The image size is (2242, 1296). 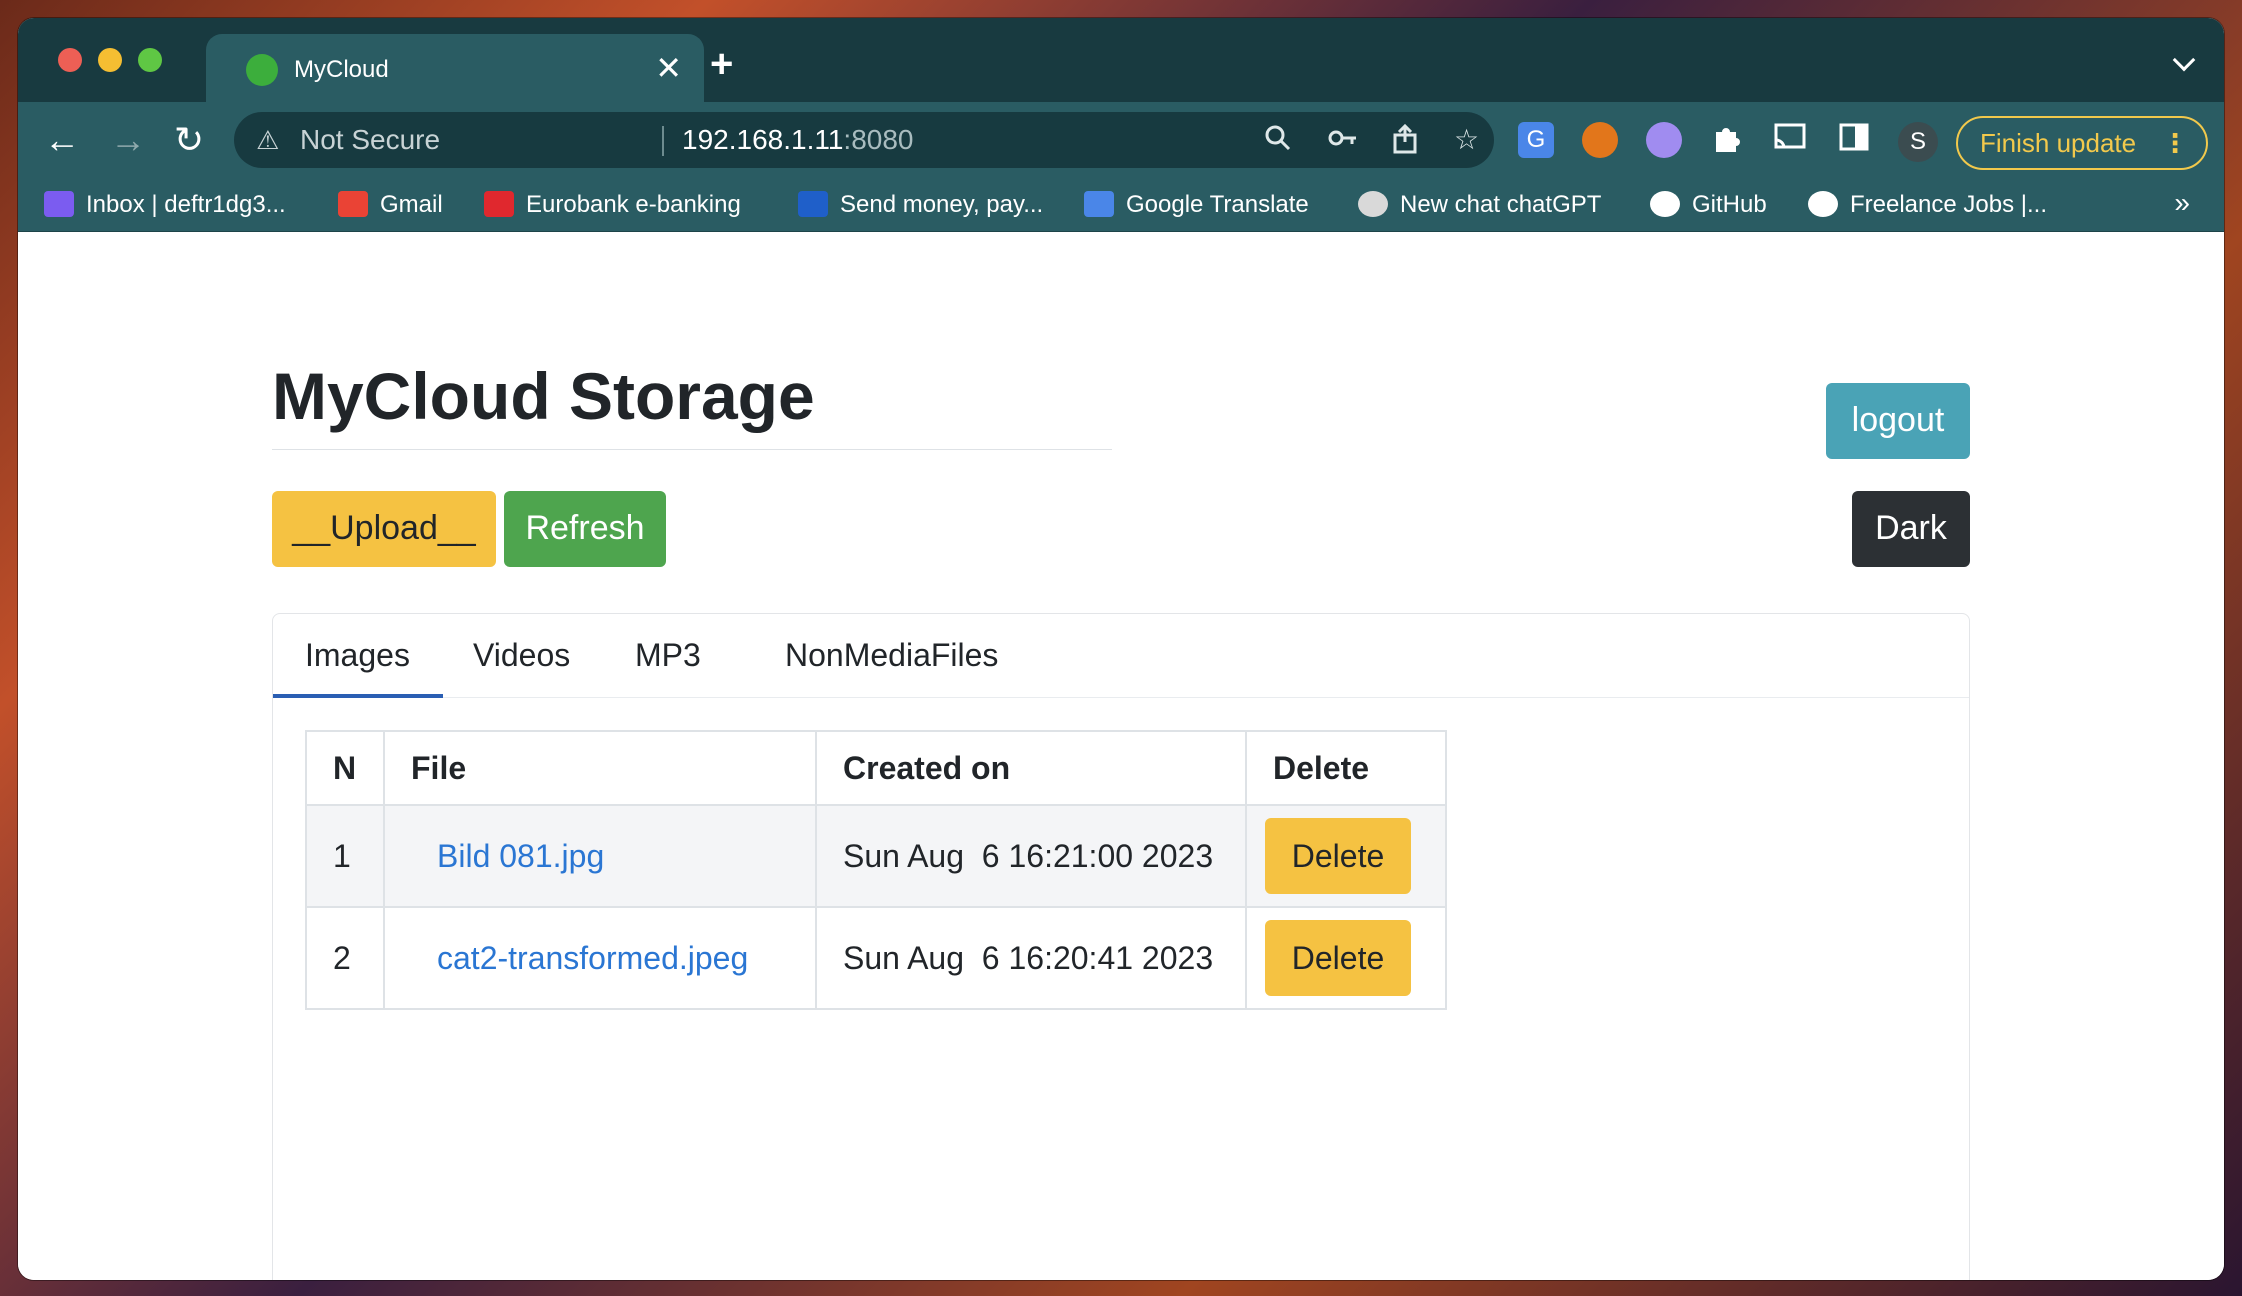 I want to click on refresh-button: Refresh, so click(x=585, y=529).